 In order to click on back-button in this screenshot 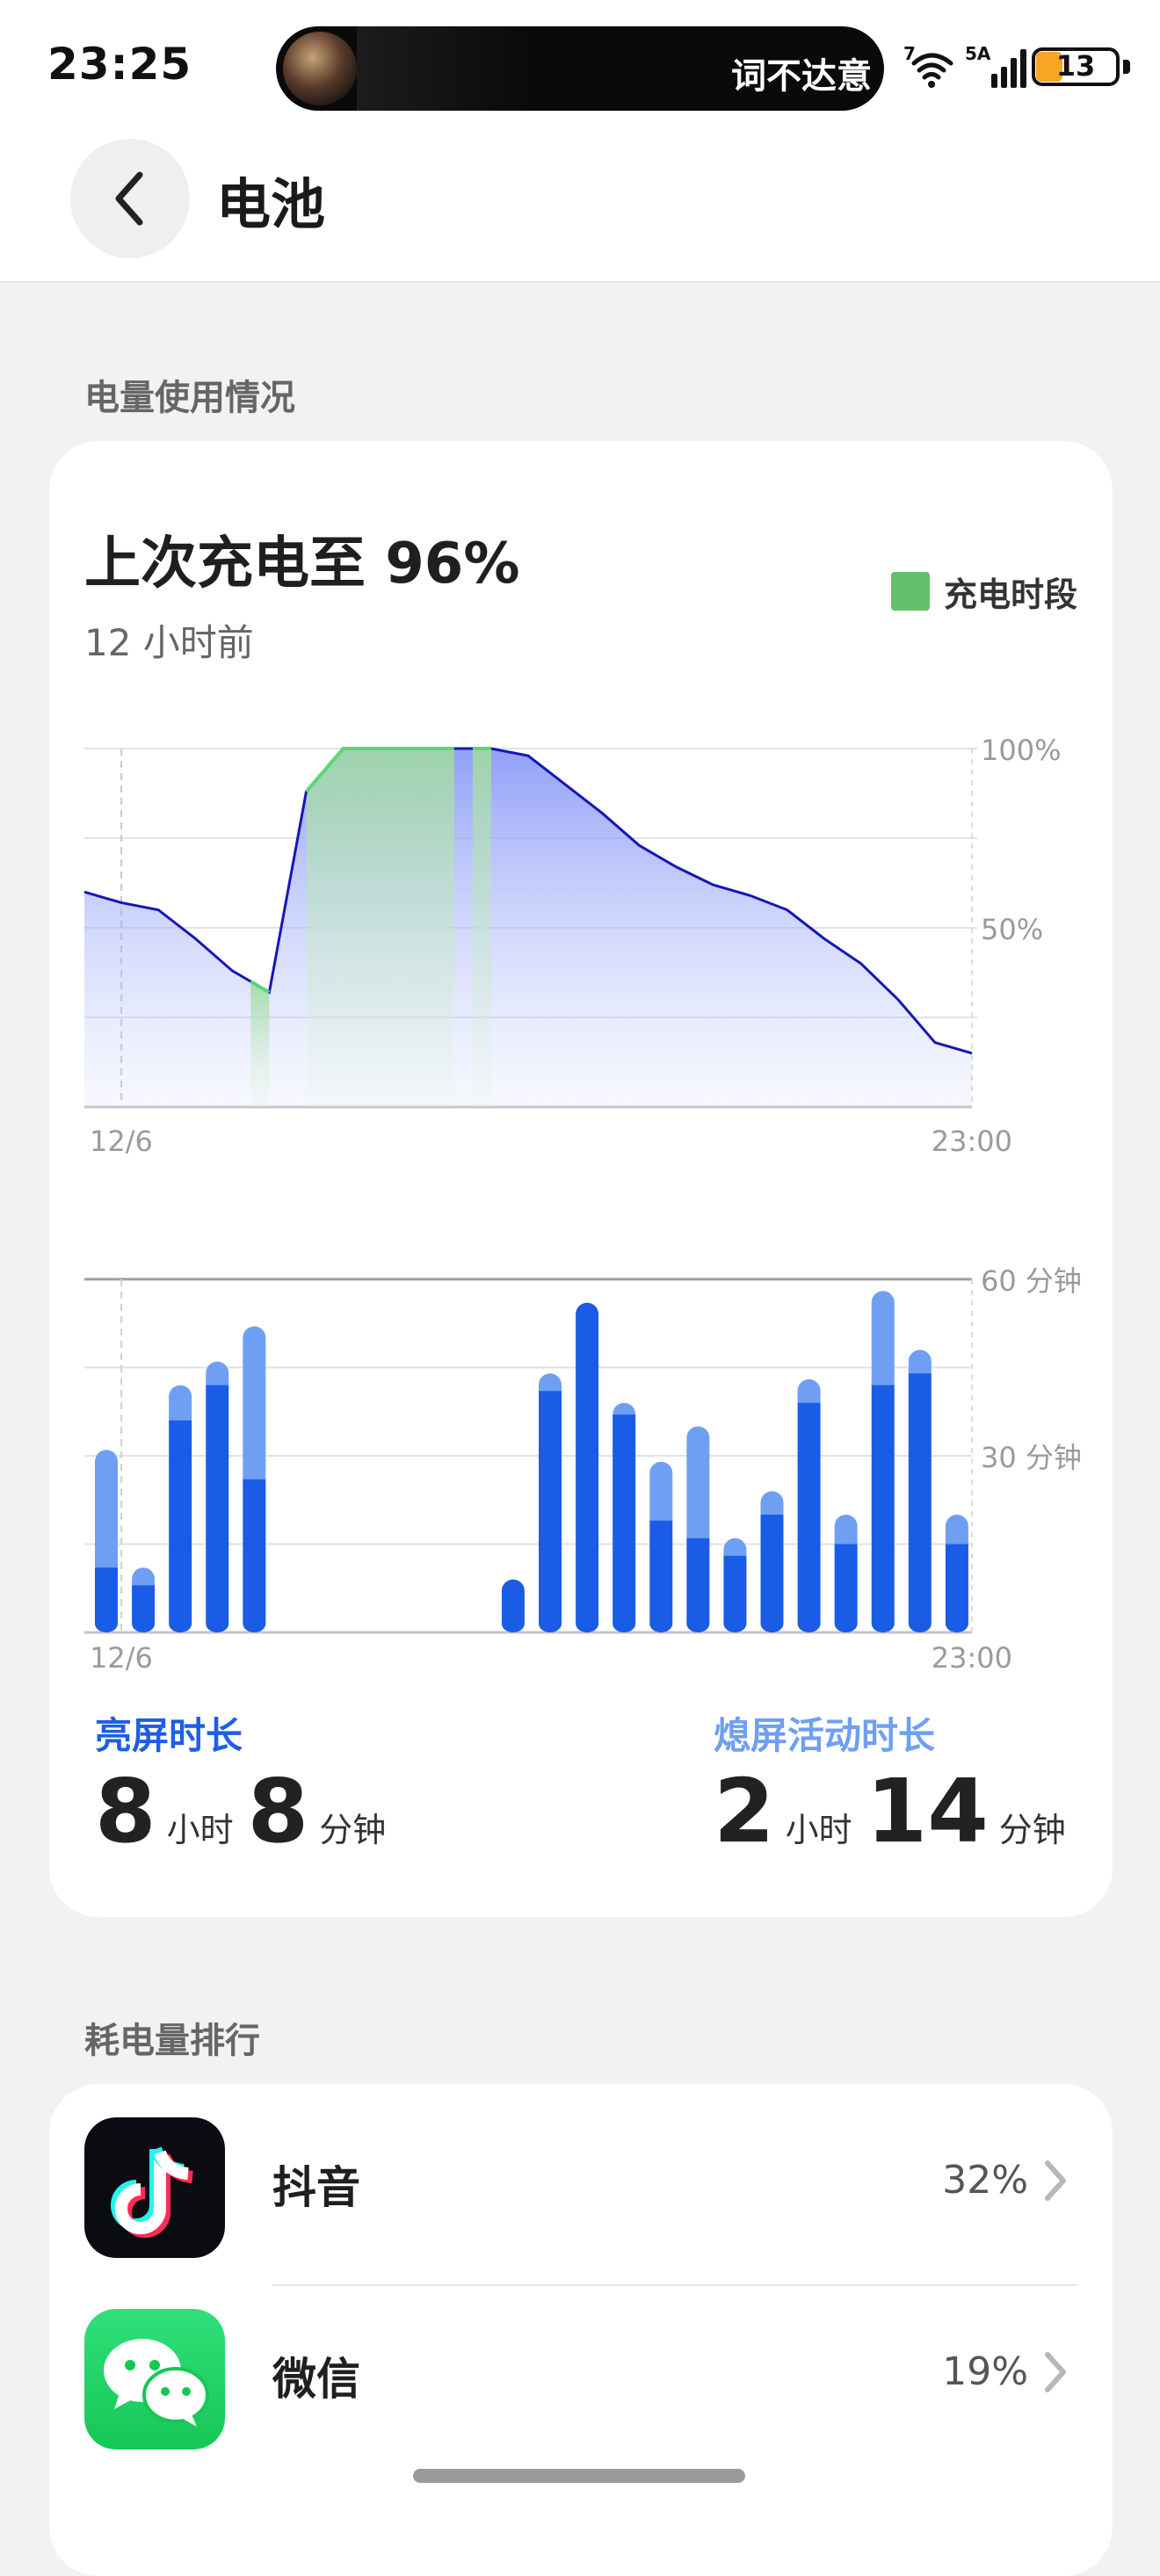, I will do `click(130, 198)`.